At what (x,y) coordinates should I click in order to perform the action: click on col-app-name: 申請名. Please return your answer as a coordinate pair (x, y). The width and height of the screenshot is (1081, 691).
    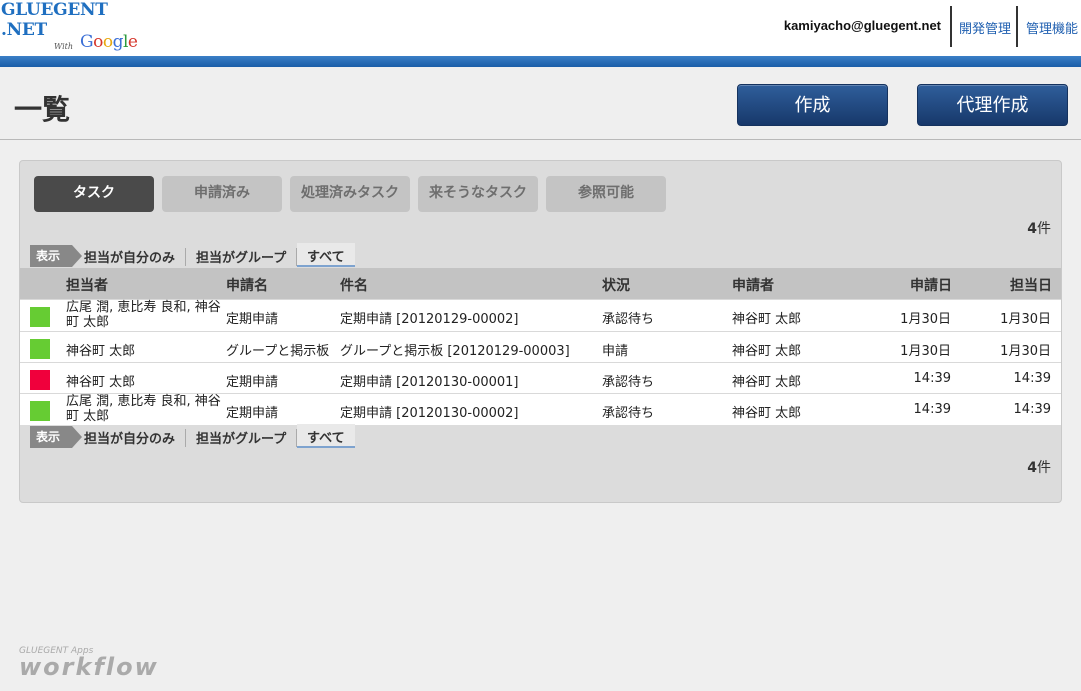
    Looking at the image, I should click on (247, 285).